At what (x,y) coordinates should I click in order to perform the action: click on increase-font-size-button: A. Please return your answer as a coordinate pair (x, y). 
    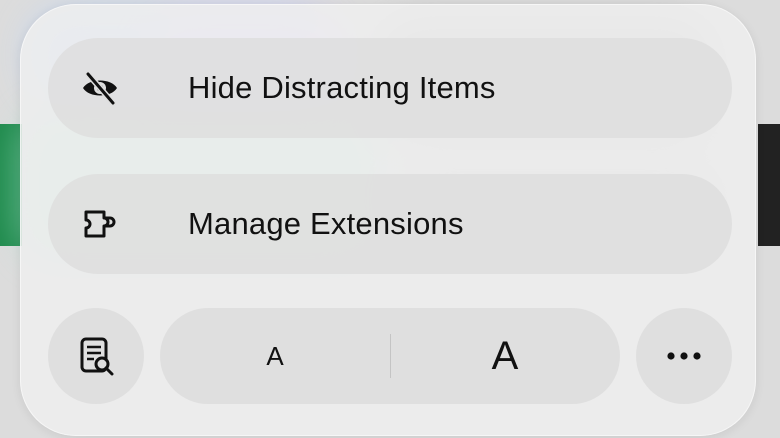
    Looking at the image, I should click on (505, 356).